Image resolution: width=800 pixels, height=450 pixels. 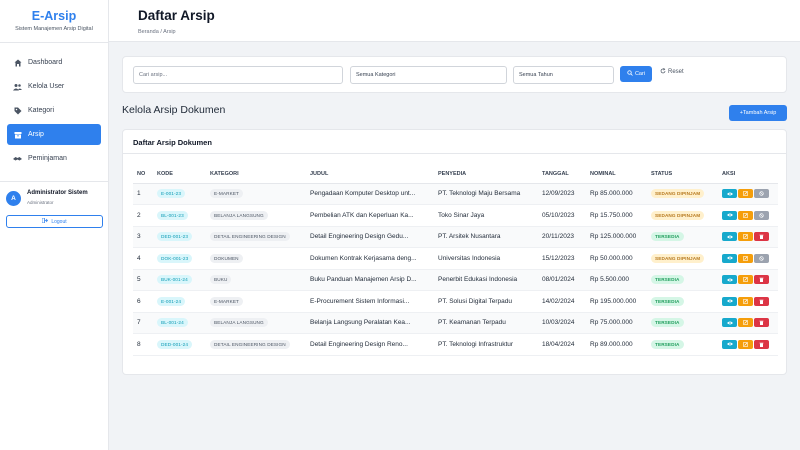 What do you see at coordinates (562, 258) in the screenshot?
I see `cell-tanggal: 15/12/2023` at bounding box center [562, 258].